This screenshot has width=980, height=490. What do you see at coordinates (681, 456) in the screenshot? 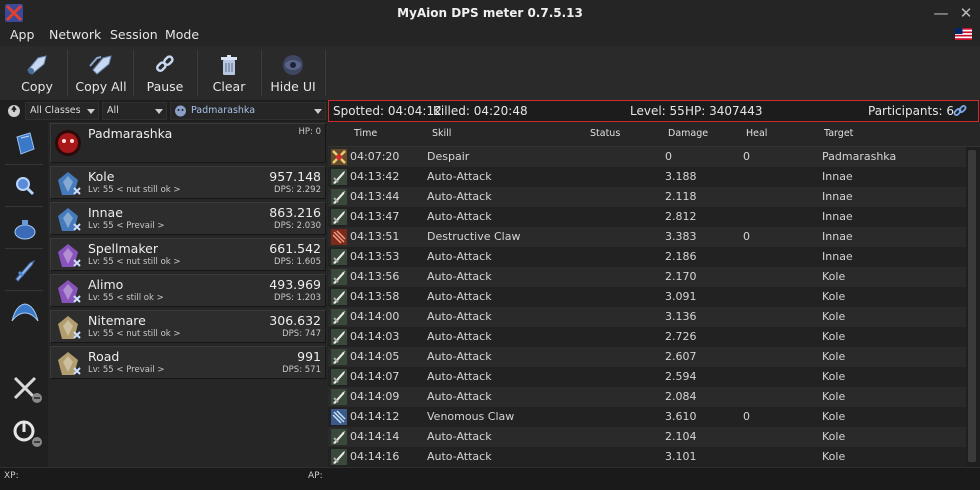
I see `log-damage: 3.101` at bounding box center [681, 456].